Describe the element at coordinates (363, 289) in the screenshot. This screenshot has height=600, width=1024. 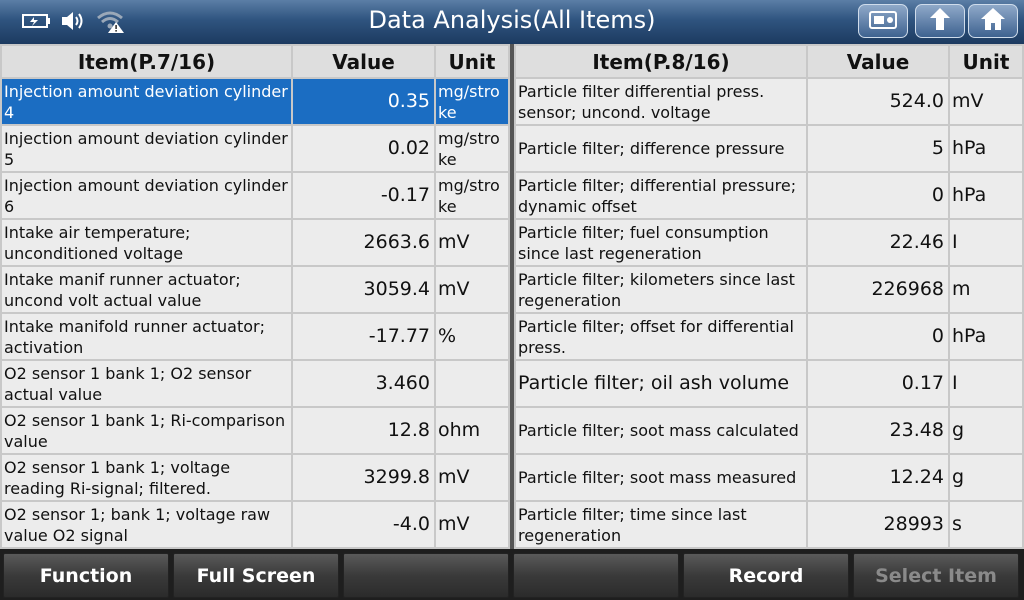
I see `item-value: 3059.4` at that location.